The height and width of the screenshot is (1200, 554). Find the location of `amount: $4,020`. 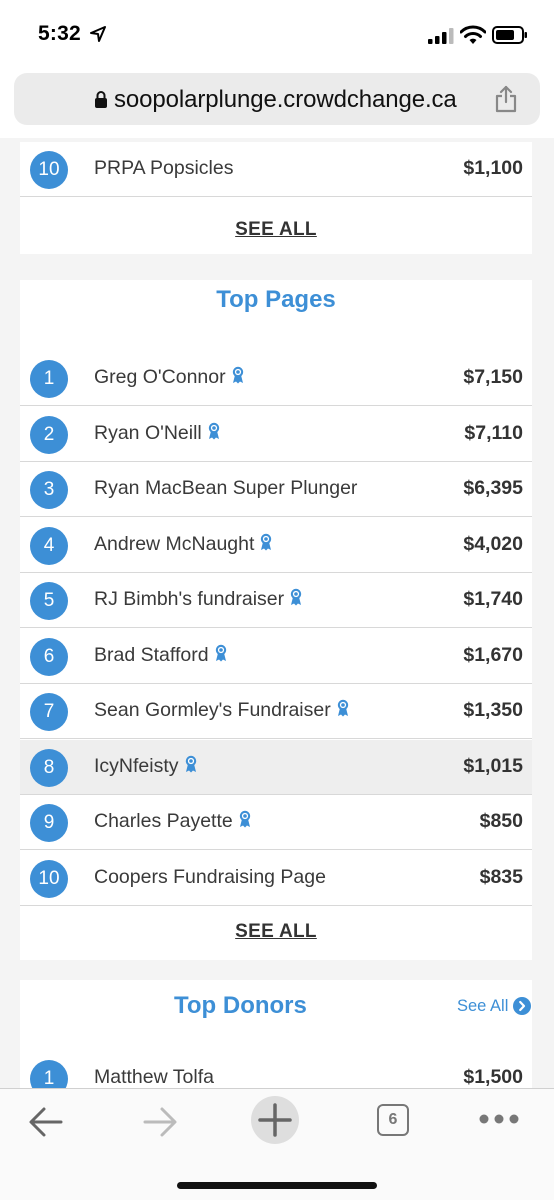

amount: $4,020 is located at coordinates (493, 543).